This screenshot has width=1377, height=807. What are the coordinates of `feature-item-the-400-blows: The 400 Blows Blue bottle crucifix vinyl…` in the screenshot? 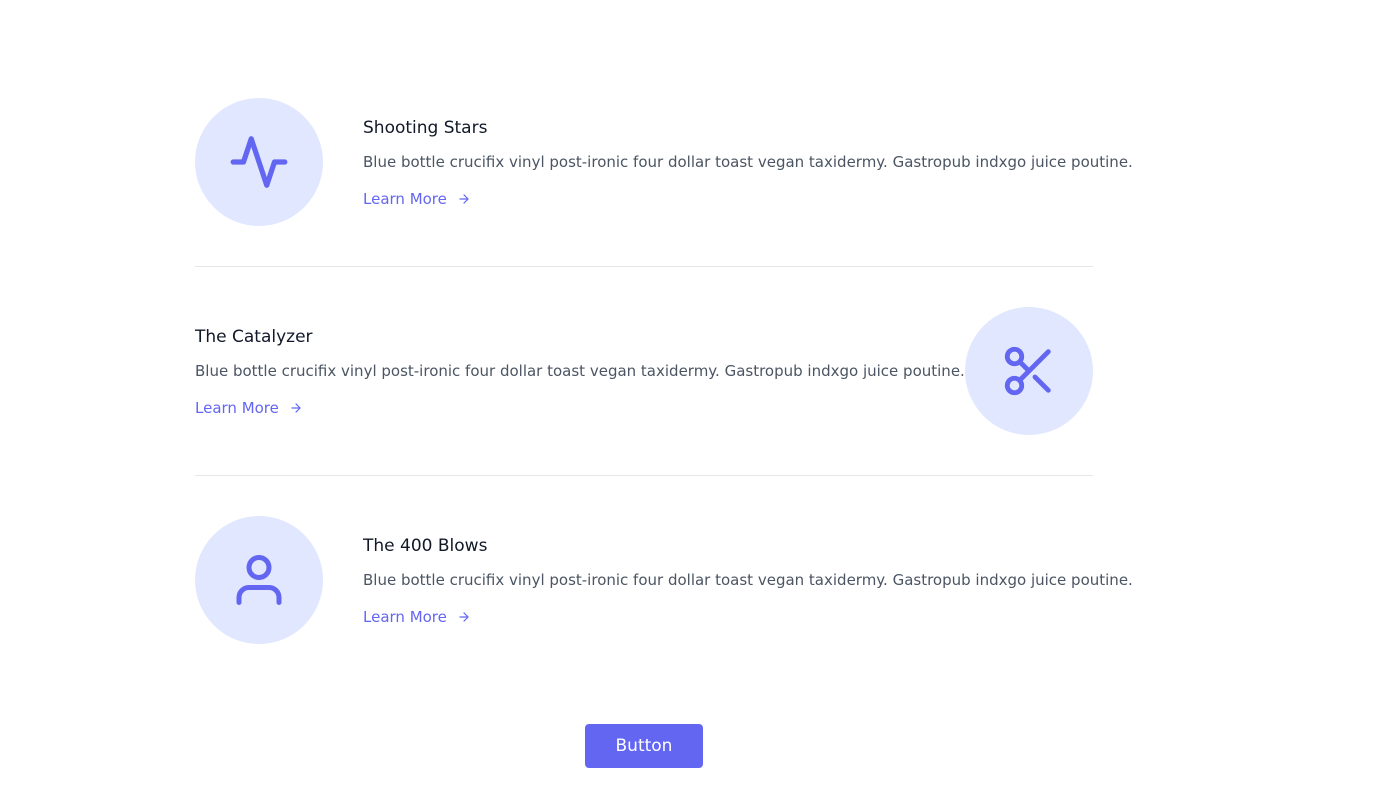 It's located at (664, 580).